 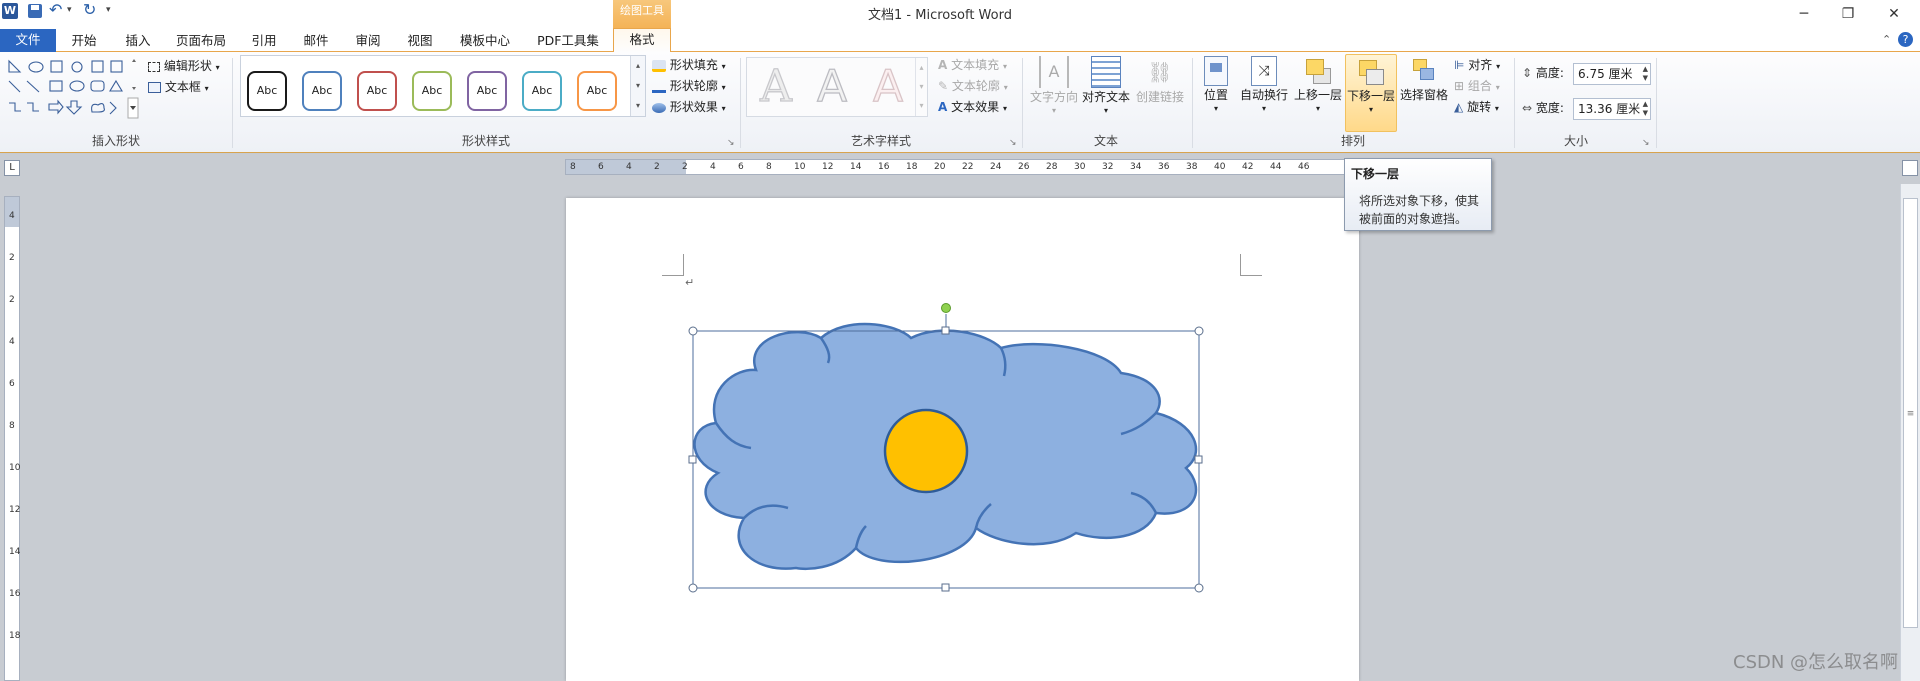 I want to click on text-direction-label: 文字方向, so click(x=1053, y=97).